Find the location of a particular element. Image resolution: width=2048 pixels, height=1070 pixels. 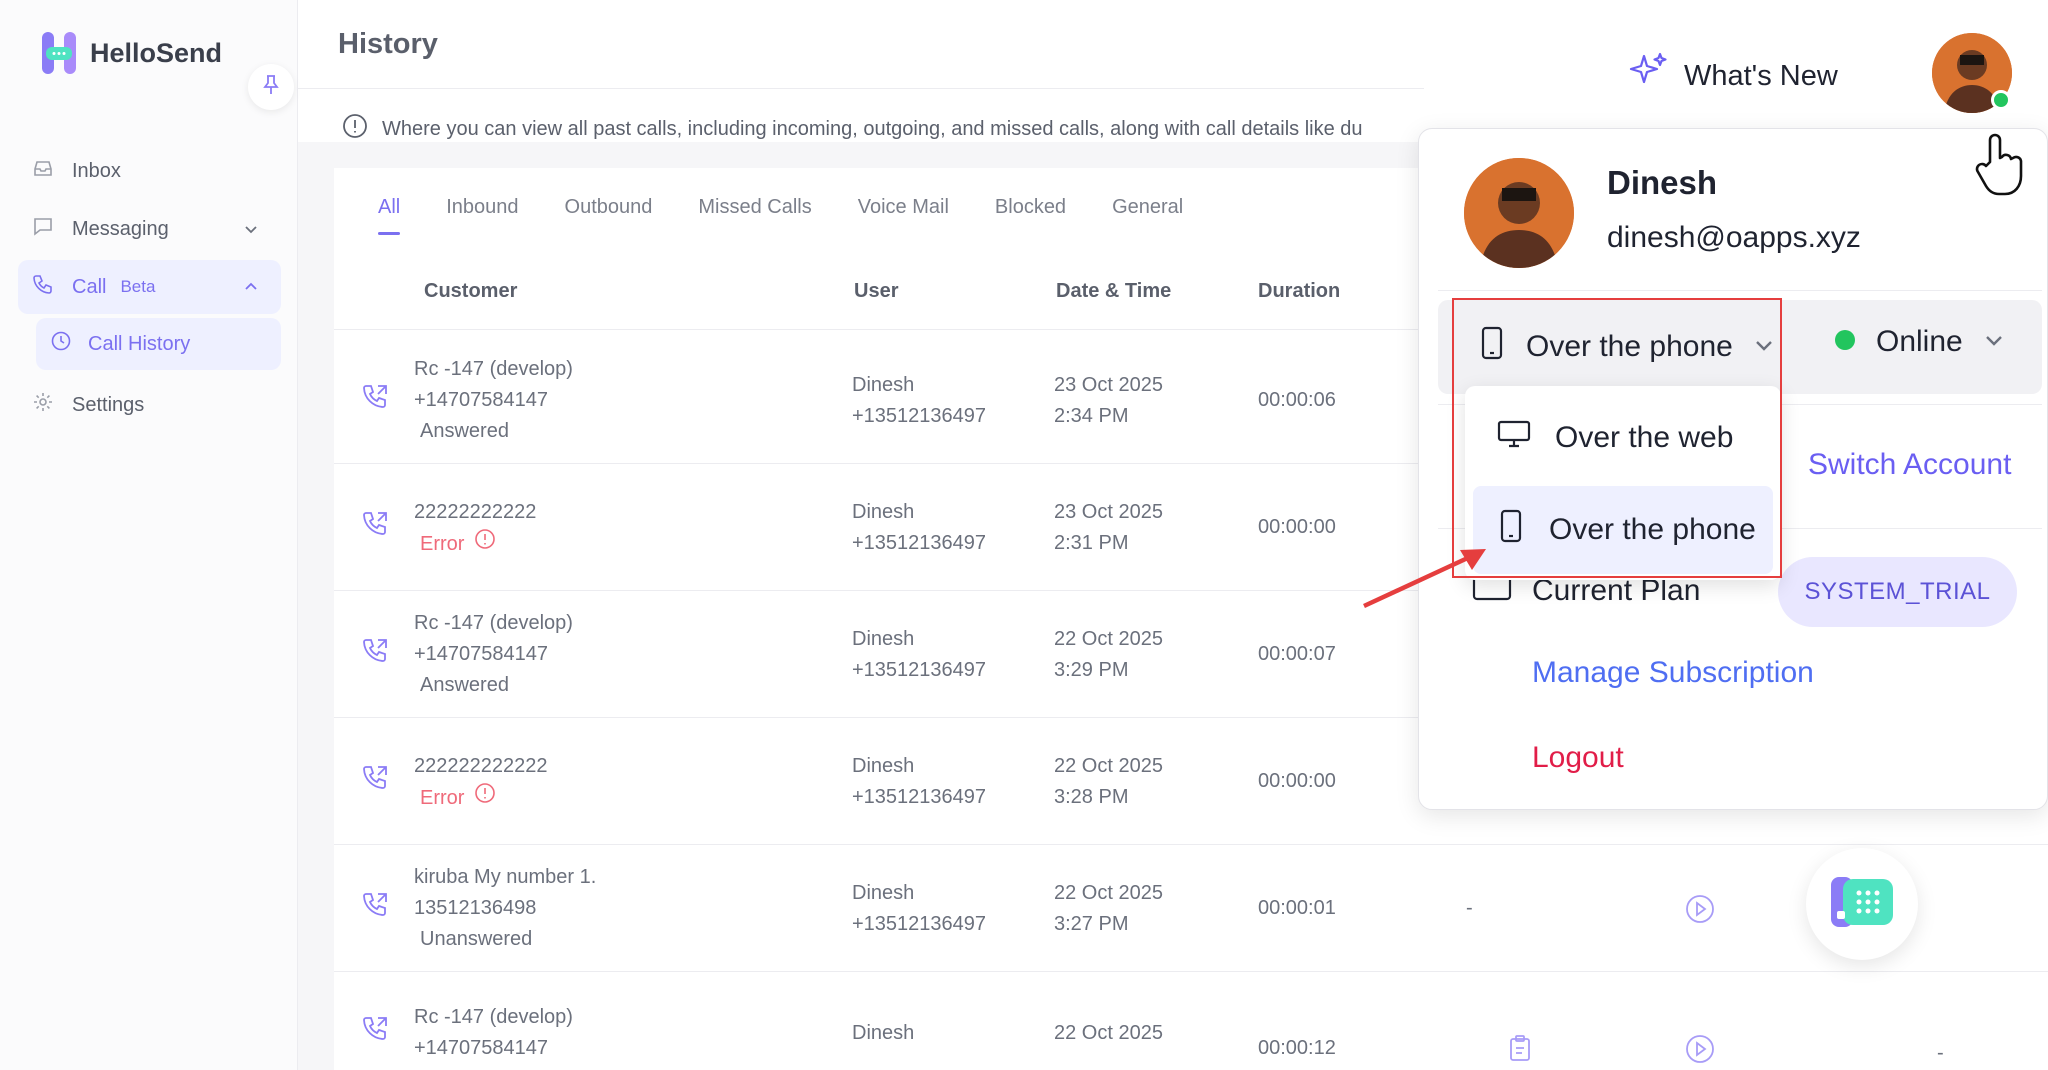

call-date: 22 Oct 2025 is located at coordinates (1108, 766).